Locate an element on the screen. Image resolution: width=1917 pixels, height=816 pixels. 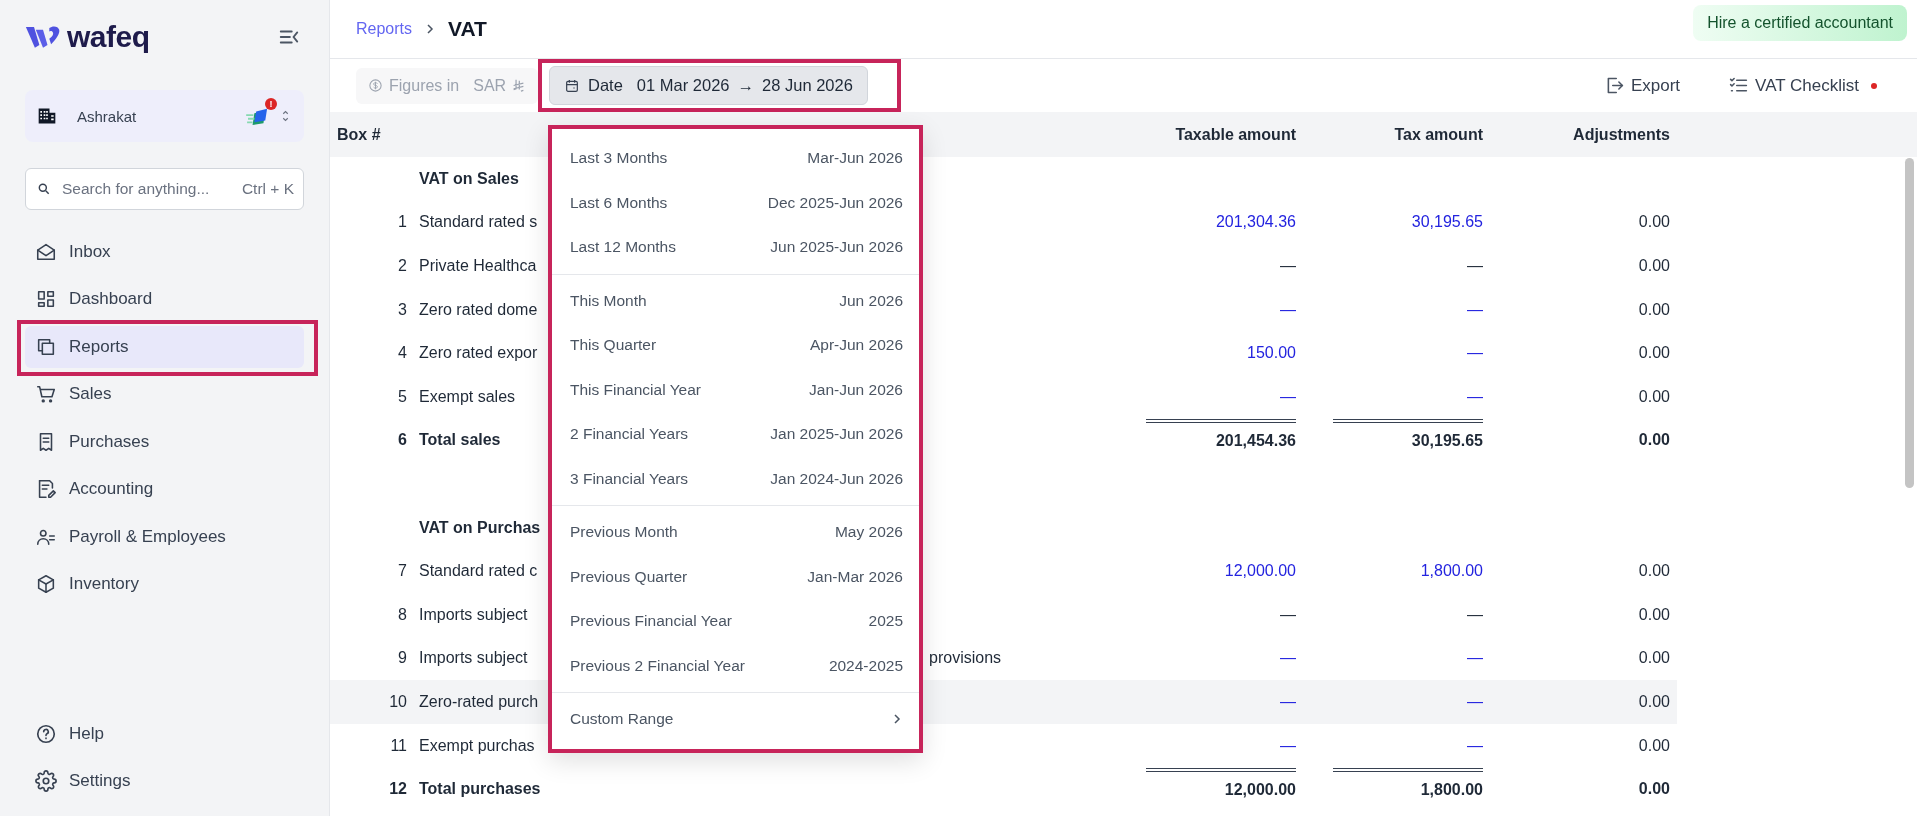
box-number: 2 is located at coordinates (402, 266).